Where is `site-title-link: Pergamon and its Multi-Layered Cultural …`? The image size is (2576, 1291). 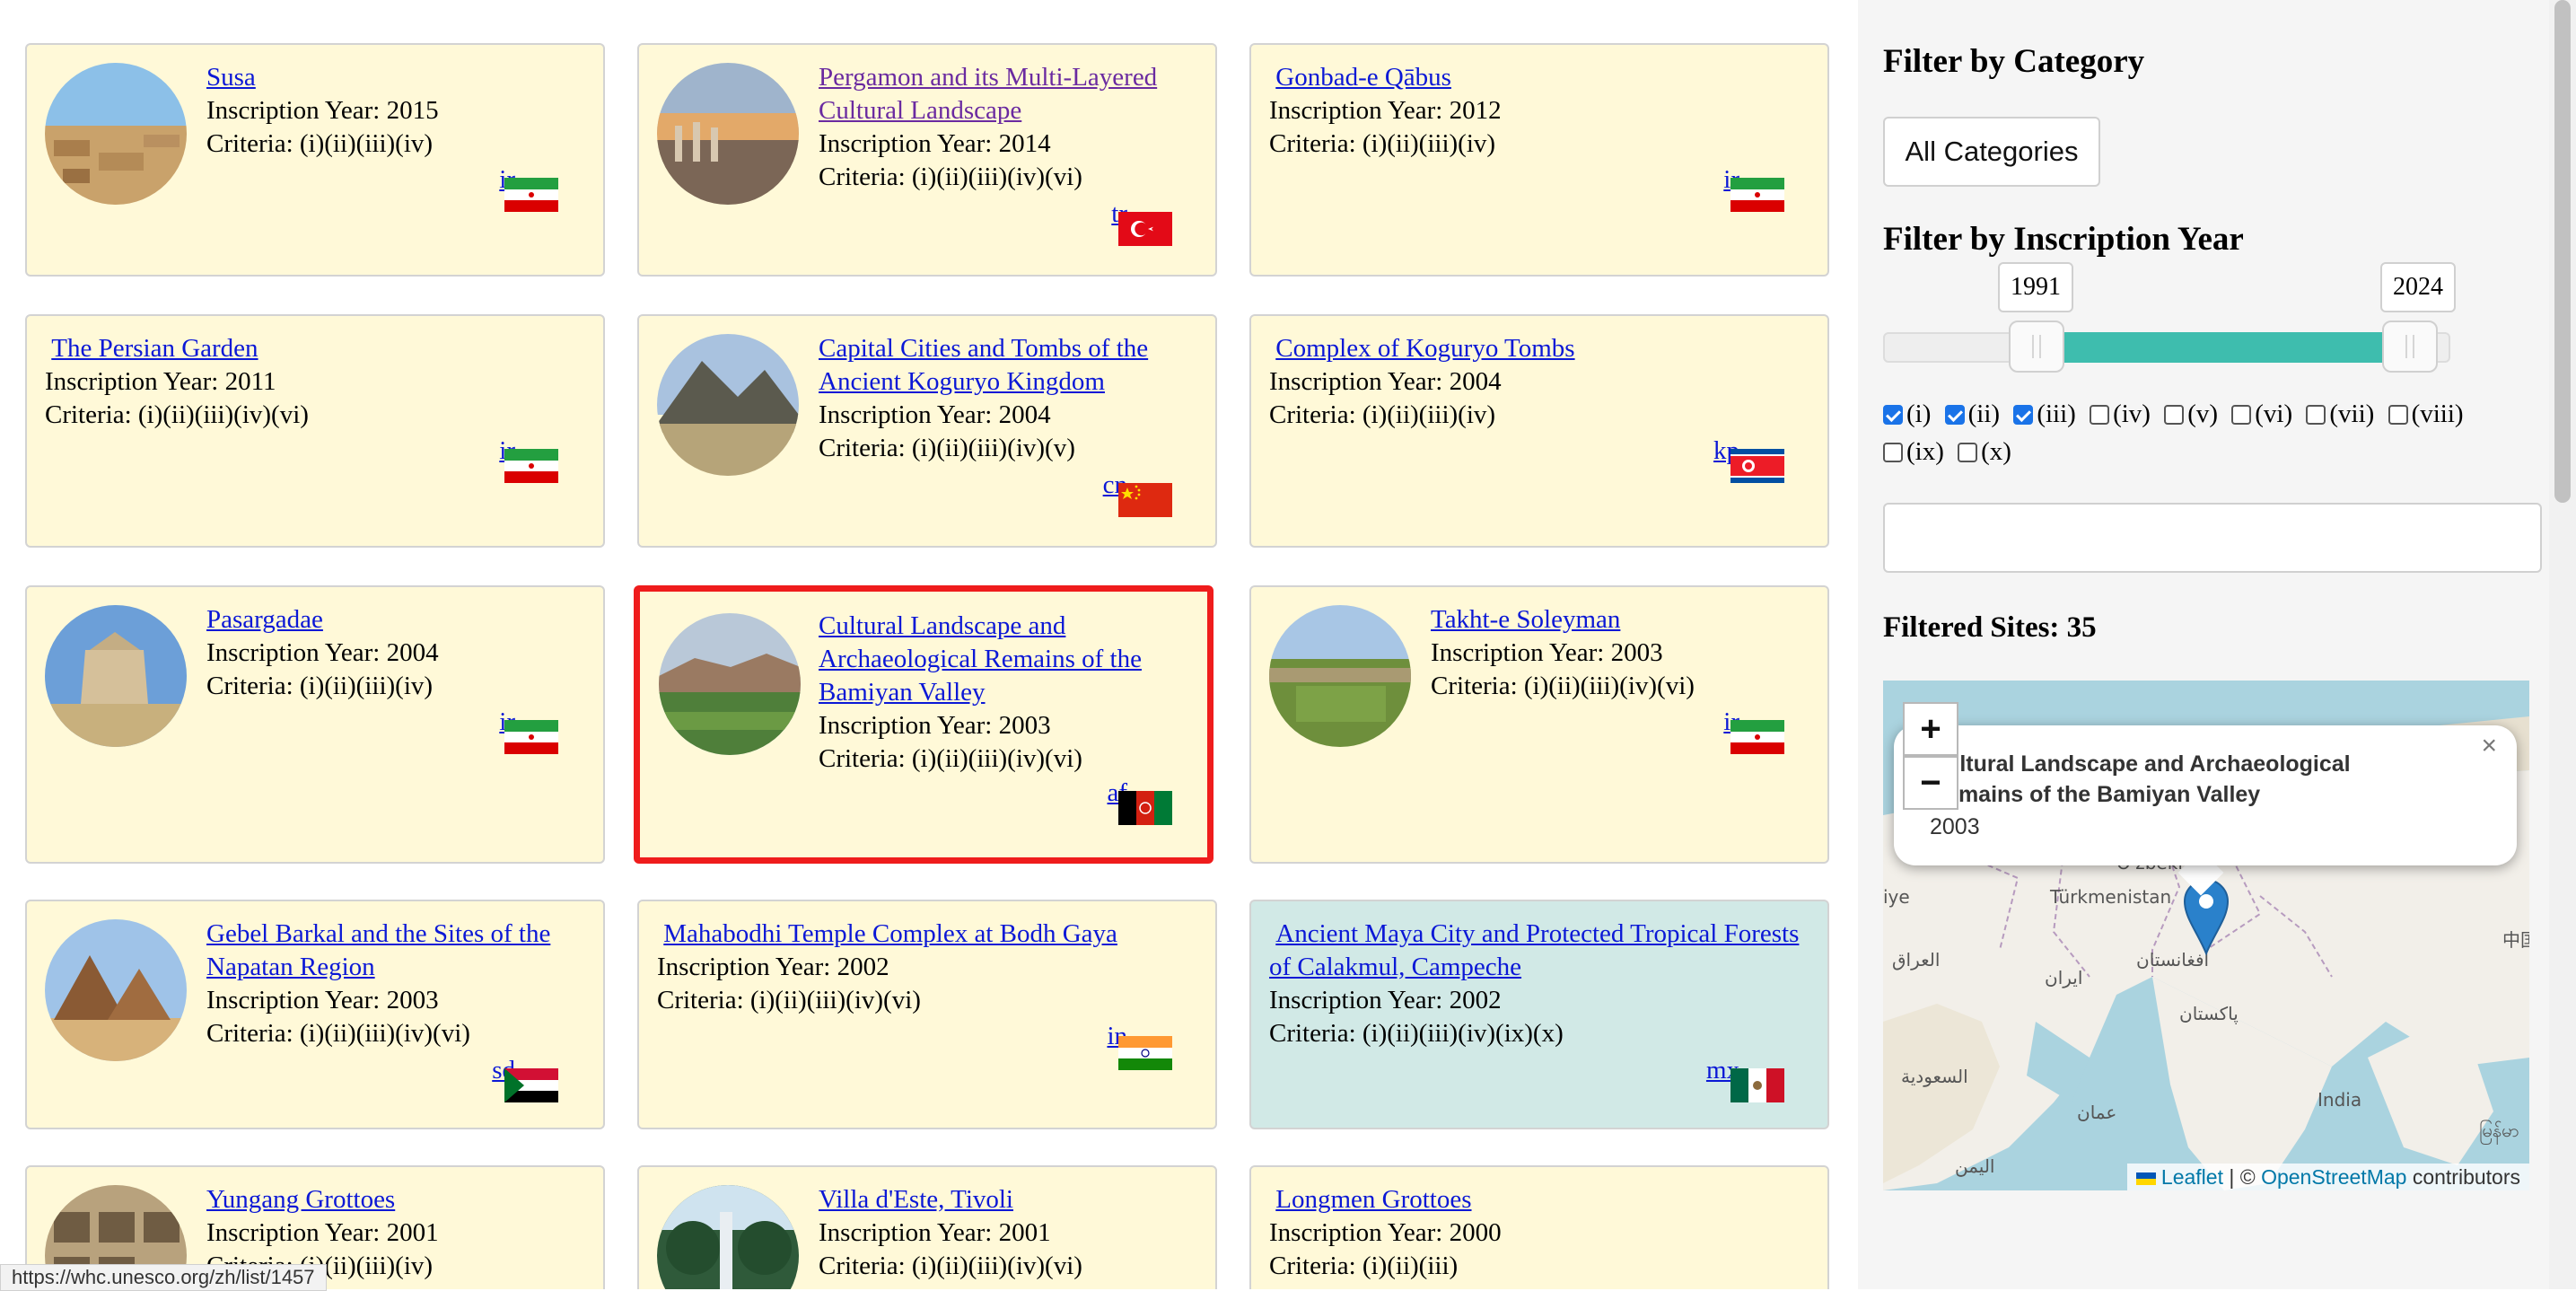 site-title-link: Pergamon and its Multi-Layered Cultural … is located at coordinates (988, 94).